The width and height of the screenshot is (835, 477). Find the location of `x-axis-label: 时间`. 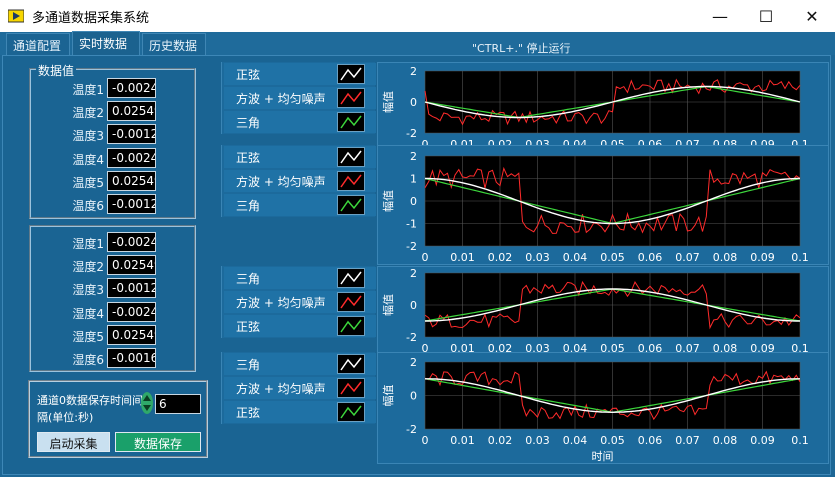

x-axis-label: 时间 is located at coordinates (603, 456).